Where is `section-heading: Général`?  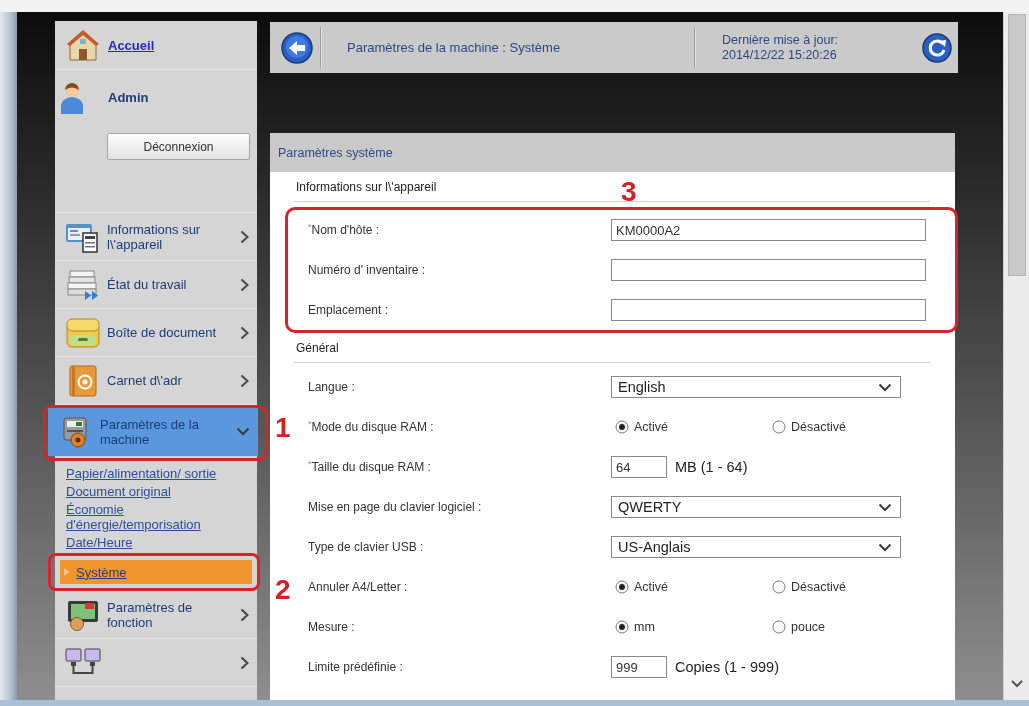 section-heading: Général is located at coordinates (317, 347).